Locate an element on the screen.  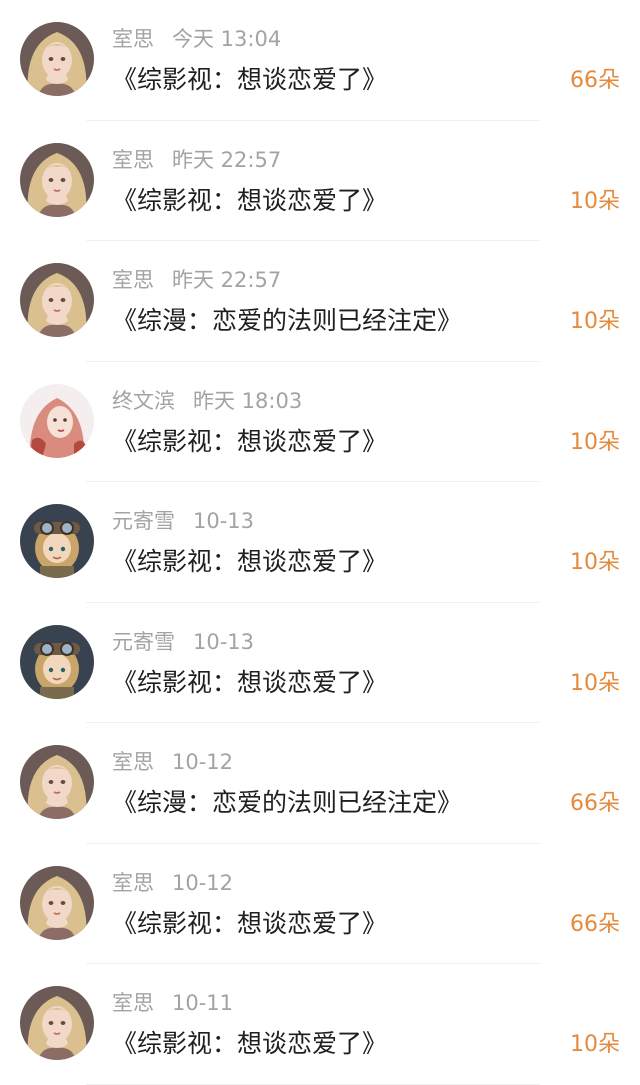
item-meta: 终文滨 昨天 18:03 is located at coordinates (207, 401).